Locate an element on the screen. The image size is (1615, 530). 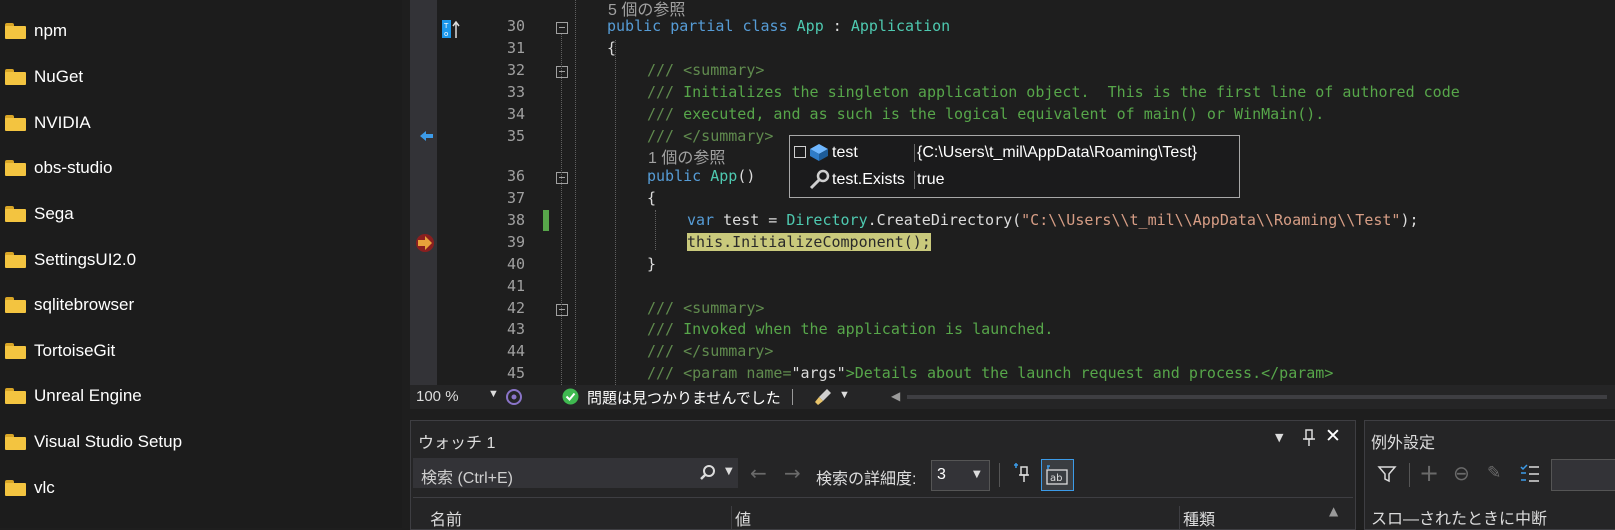
line-number: 31 is located at coordinates (515, 48).